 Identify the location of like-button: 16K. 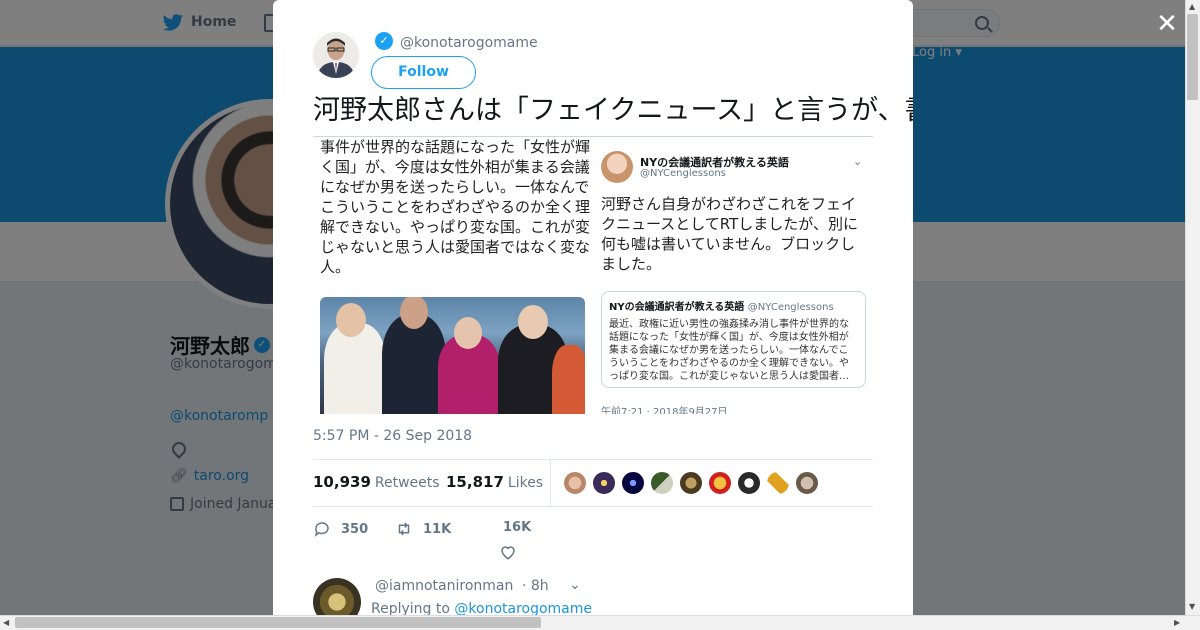
(517, 527).